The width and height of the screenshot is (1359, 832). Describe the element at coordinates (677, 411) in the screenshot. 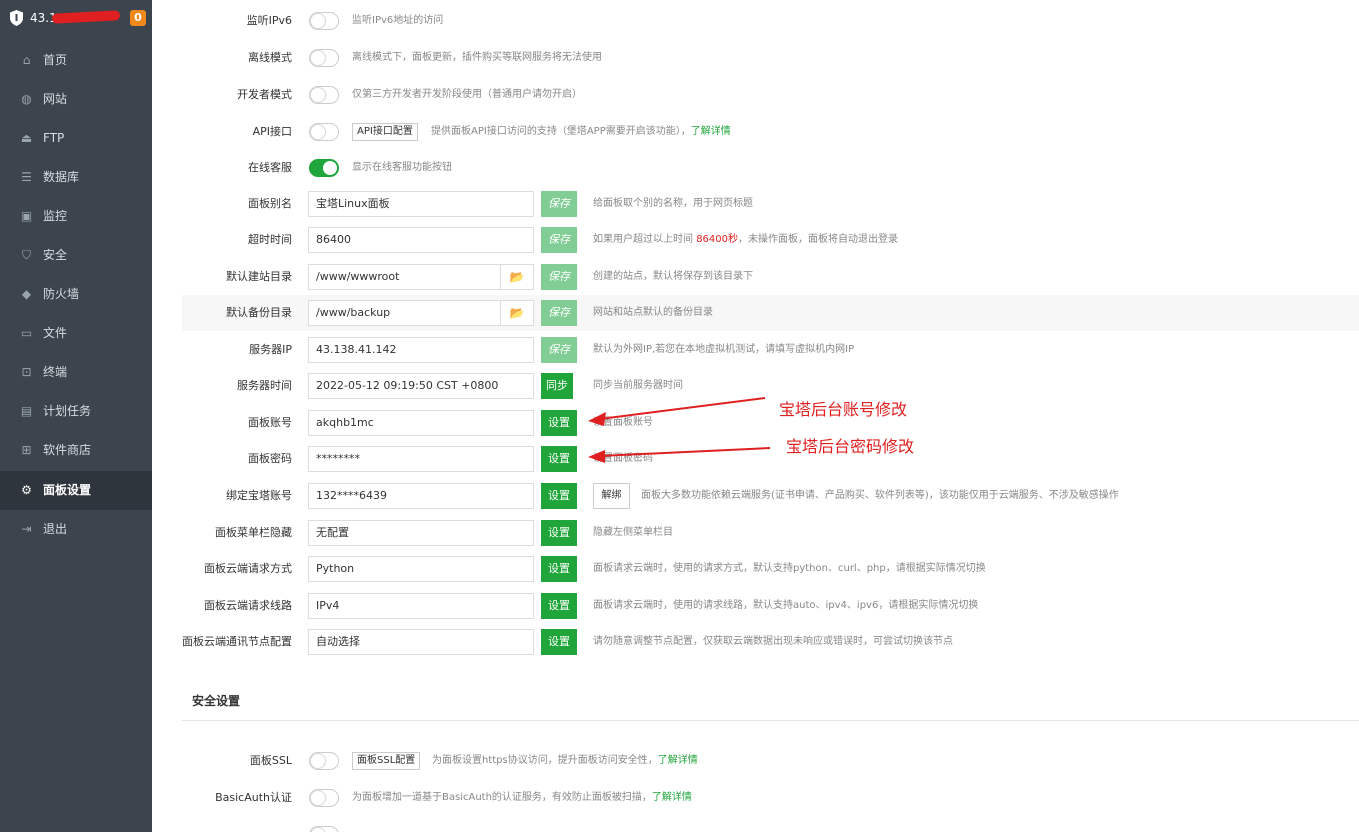

I see `arrow-to-account` at that location.